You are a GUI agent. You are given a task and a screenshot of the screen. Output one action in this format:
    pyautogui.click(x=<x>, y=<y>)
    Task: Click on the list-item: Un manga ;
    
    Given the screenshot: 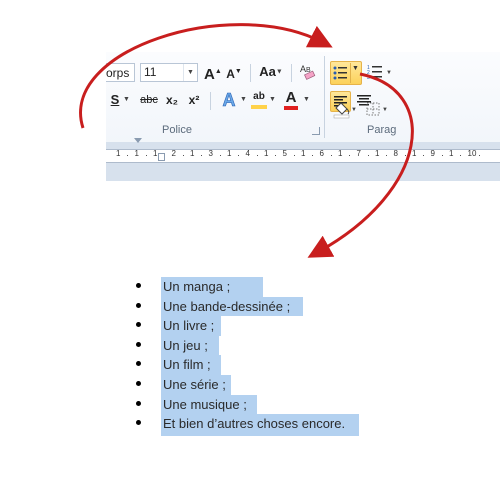 What is the action you would take?
    pyautogui.click(x=256, y=287)
    